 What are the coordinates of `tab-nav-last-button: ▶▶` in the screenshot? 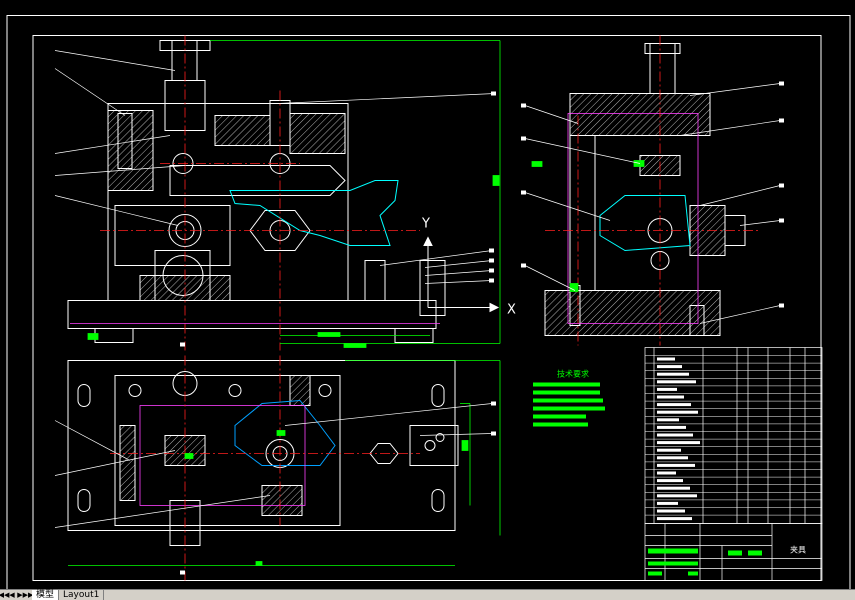 It's located at (28, 595).